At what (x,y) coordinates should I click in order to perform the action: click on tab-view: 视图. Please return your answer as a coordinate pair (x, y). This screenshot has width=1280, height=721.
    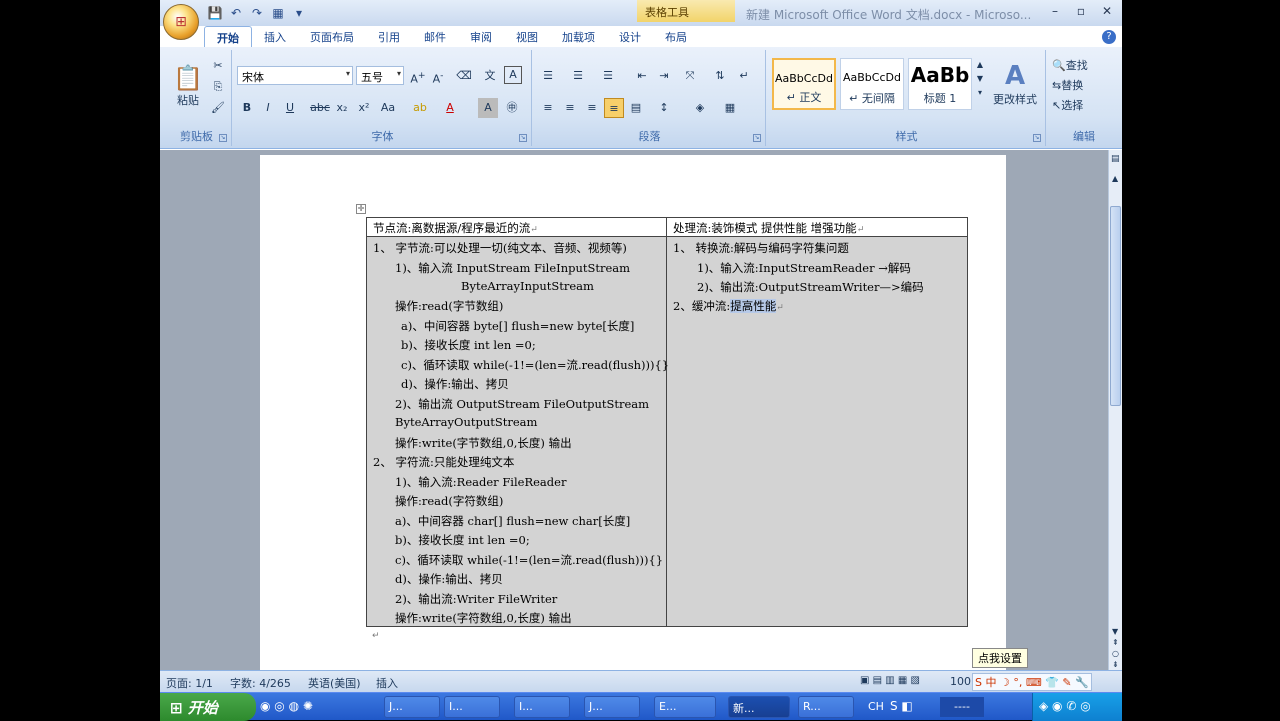
    Looking at the image, I should click on (527, 37).